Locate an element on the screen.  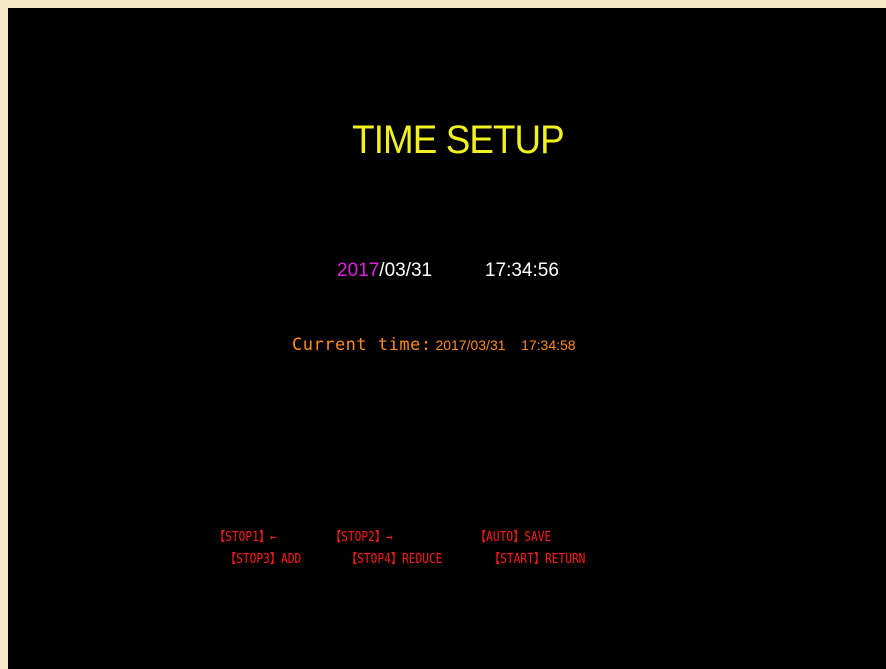
hint-start-return: 【START】RETURN is located at coordinates (537, 559).